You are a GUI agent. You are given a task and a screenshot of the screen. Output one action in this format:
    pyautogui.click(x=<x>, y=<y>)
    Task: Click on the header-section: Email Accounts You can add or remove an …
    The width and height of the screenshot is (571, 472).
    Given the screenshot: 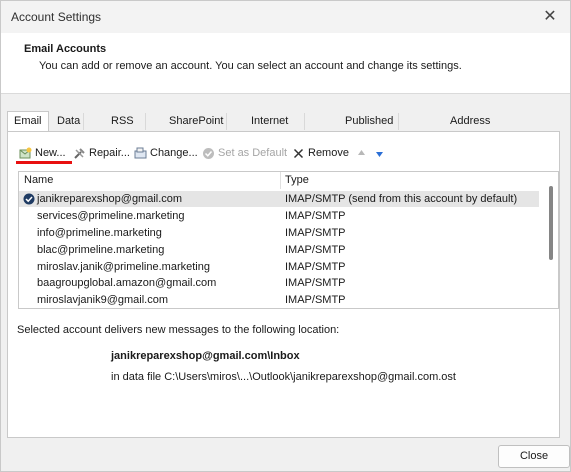 What is the action you would take?
    pyautogui.click(x=285, y=63)
    